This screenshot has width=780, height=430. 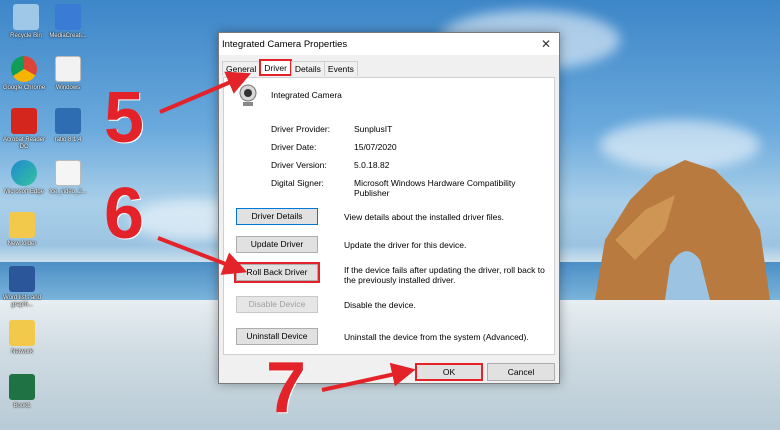 I want to click on step-5-arrow, so click(x=205, y=92).